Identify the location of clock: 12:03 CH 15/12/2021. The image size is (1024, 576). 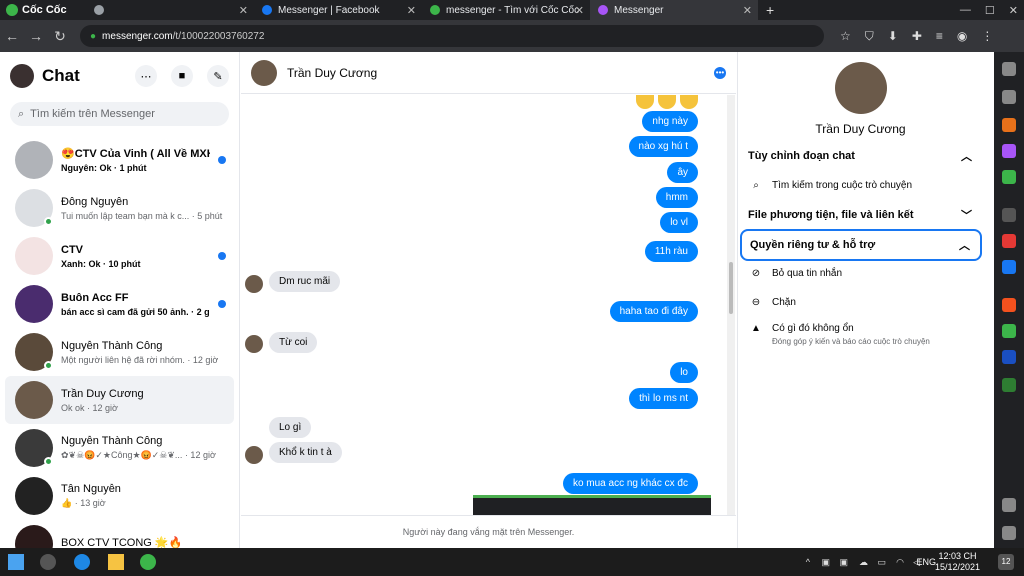
(957, 562).